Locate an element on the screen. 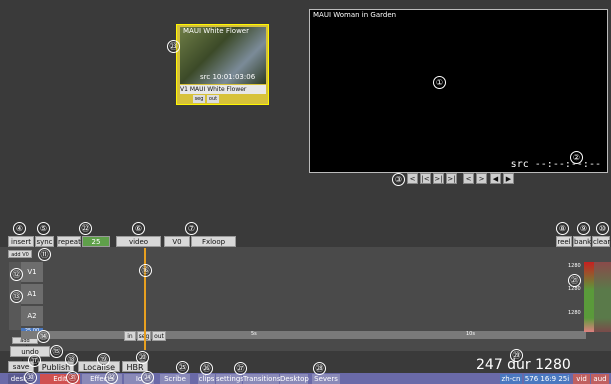  track-a2: A2 is located at coordinates (32, 316).